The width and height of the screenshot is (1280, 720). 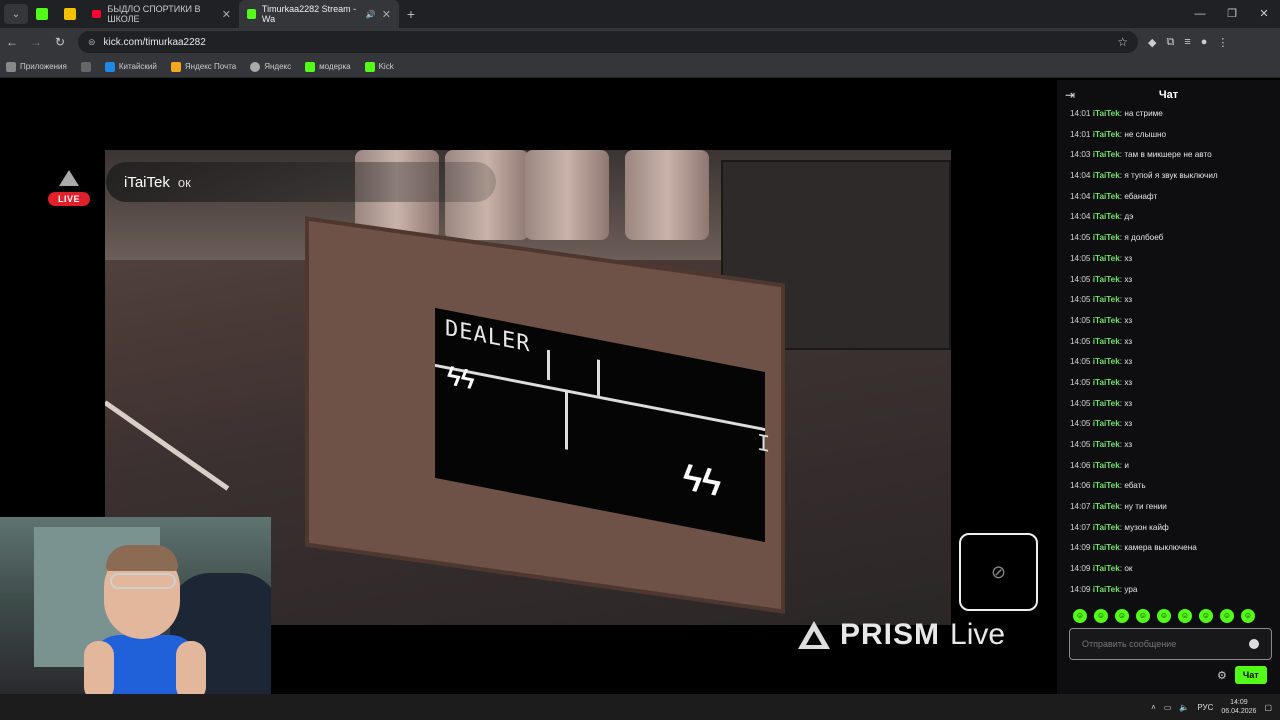 What do you see at coordinates (70, 14) in the screenshot?
I see `pinned-tab-yandex` at bounding box center [70, 14].